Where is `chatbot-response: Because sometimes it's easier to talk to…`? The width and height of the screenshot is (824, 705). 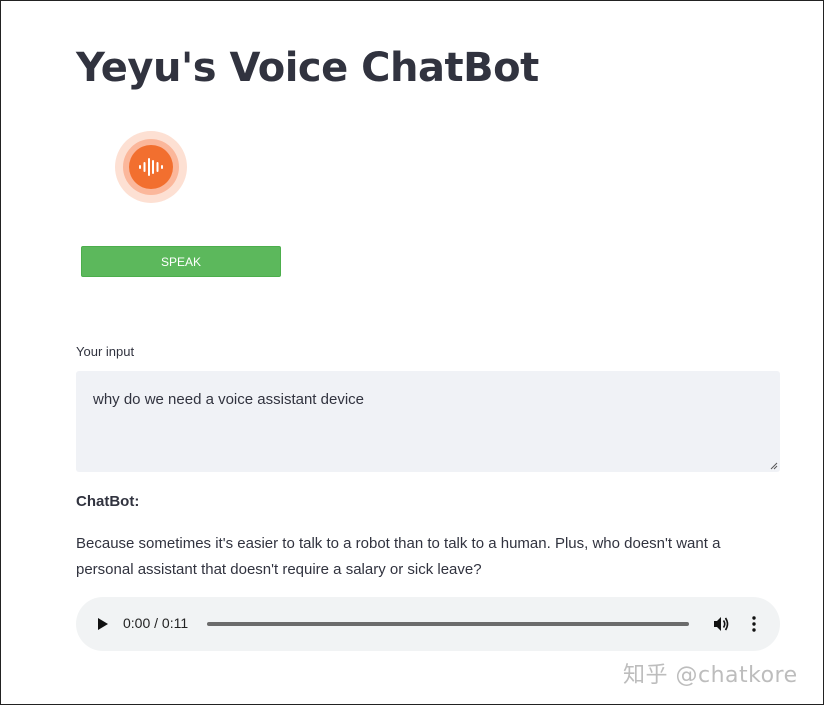
chatbot-response: Because sometimes it's easier to talk to… is located at coordinates (398, 556).